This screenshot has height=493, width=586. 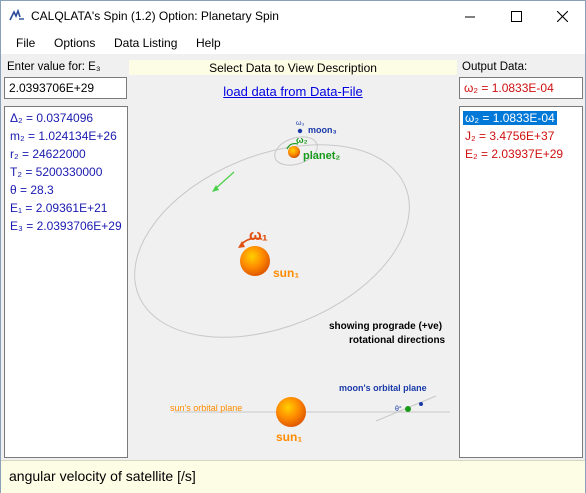 What do you see at coordinates (293, 43) in the screenshot?
I see `menu-bar: File Options Data Listing Help` at bounding box center [293, 43].